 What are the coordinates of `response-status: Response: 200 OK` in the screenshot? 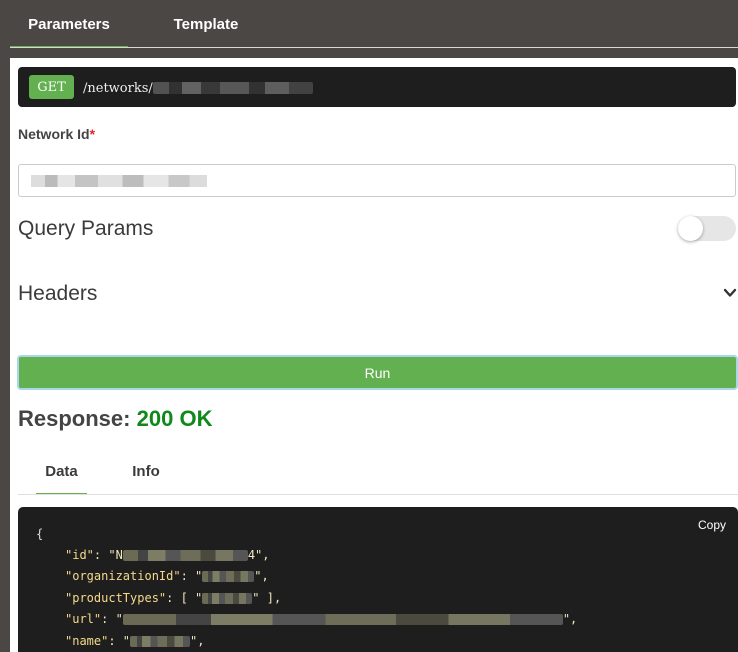 It's located at (115, 419).